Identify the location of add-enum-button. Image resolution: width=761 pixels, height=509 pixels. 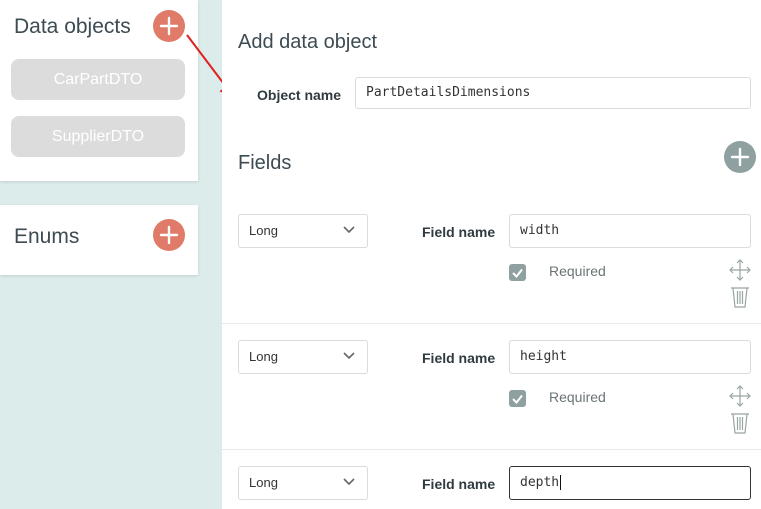
(169, 235).